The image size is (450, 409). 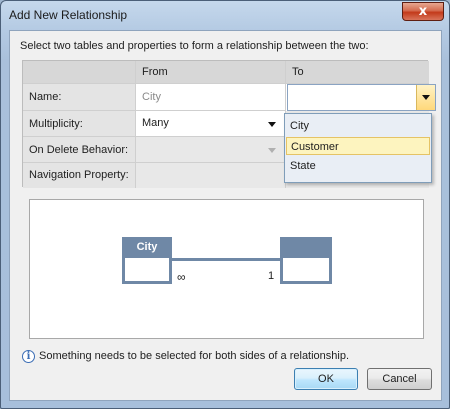 I want to click on cancel-button: Cancel, so click(x=399, y=379).